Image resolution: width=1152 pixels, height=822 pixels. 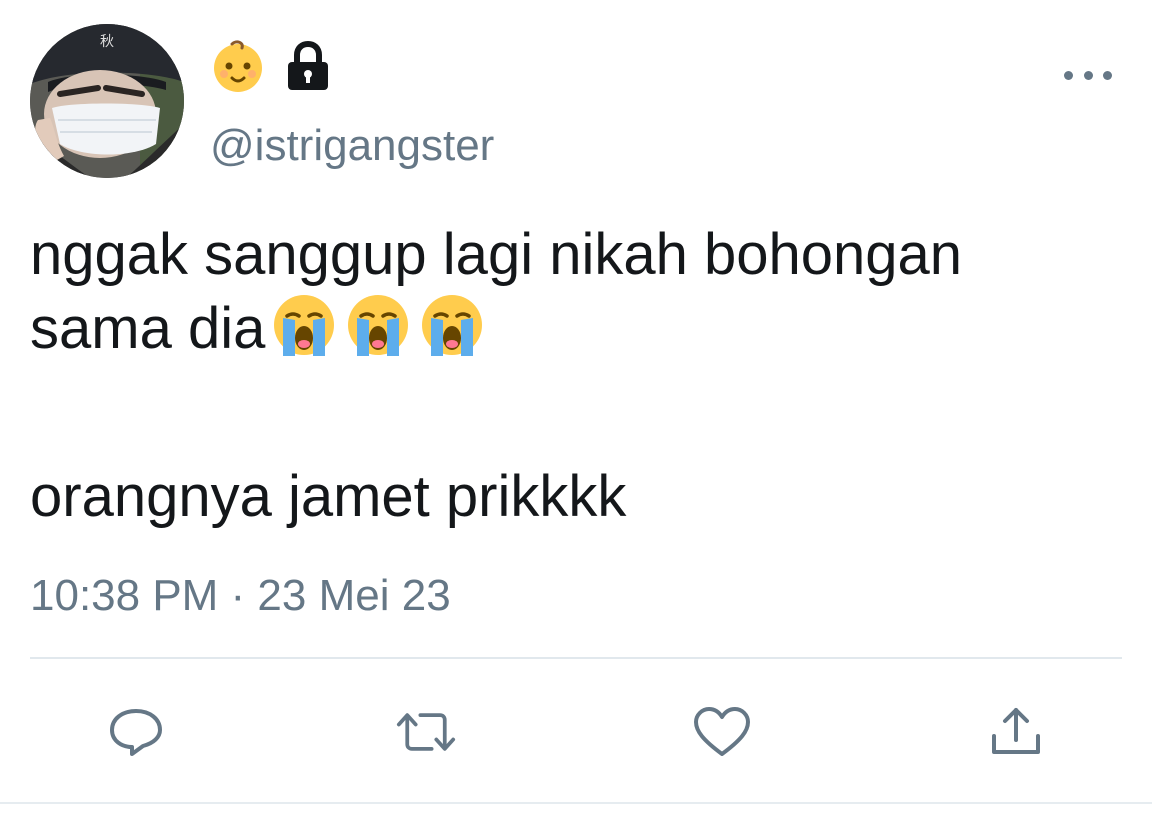 I want to click on avatar: 秋, so click(x=107, y=101).